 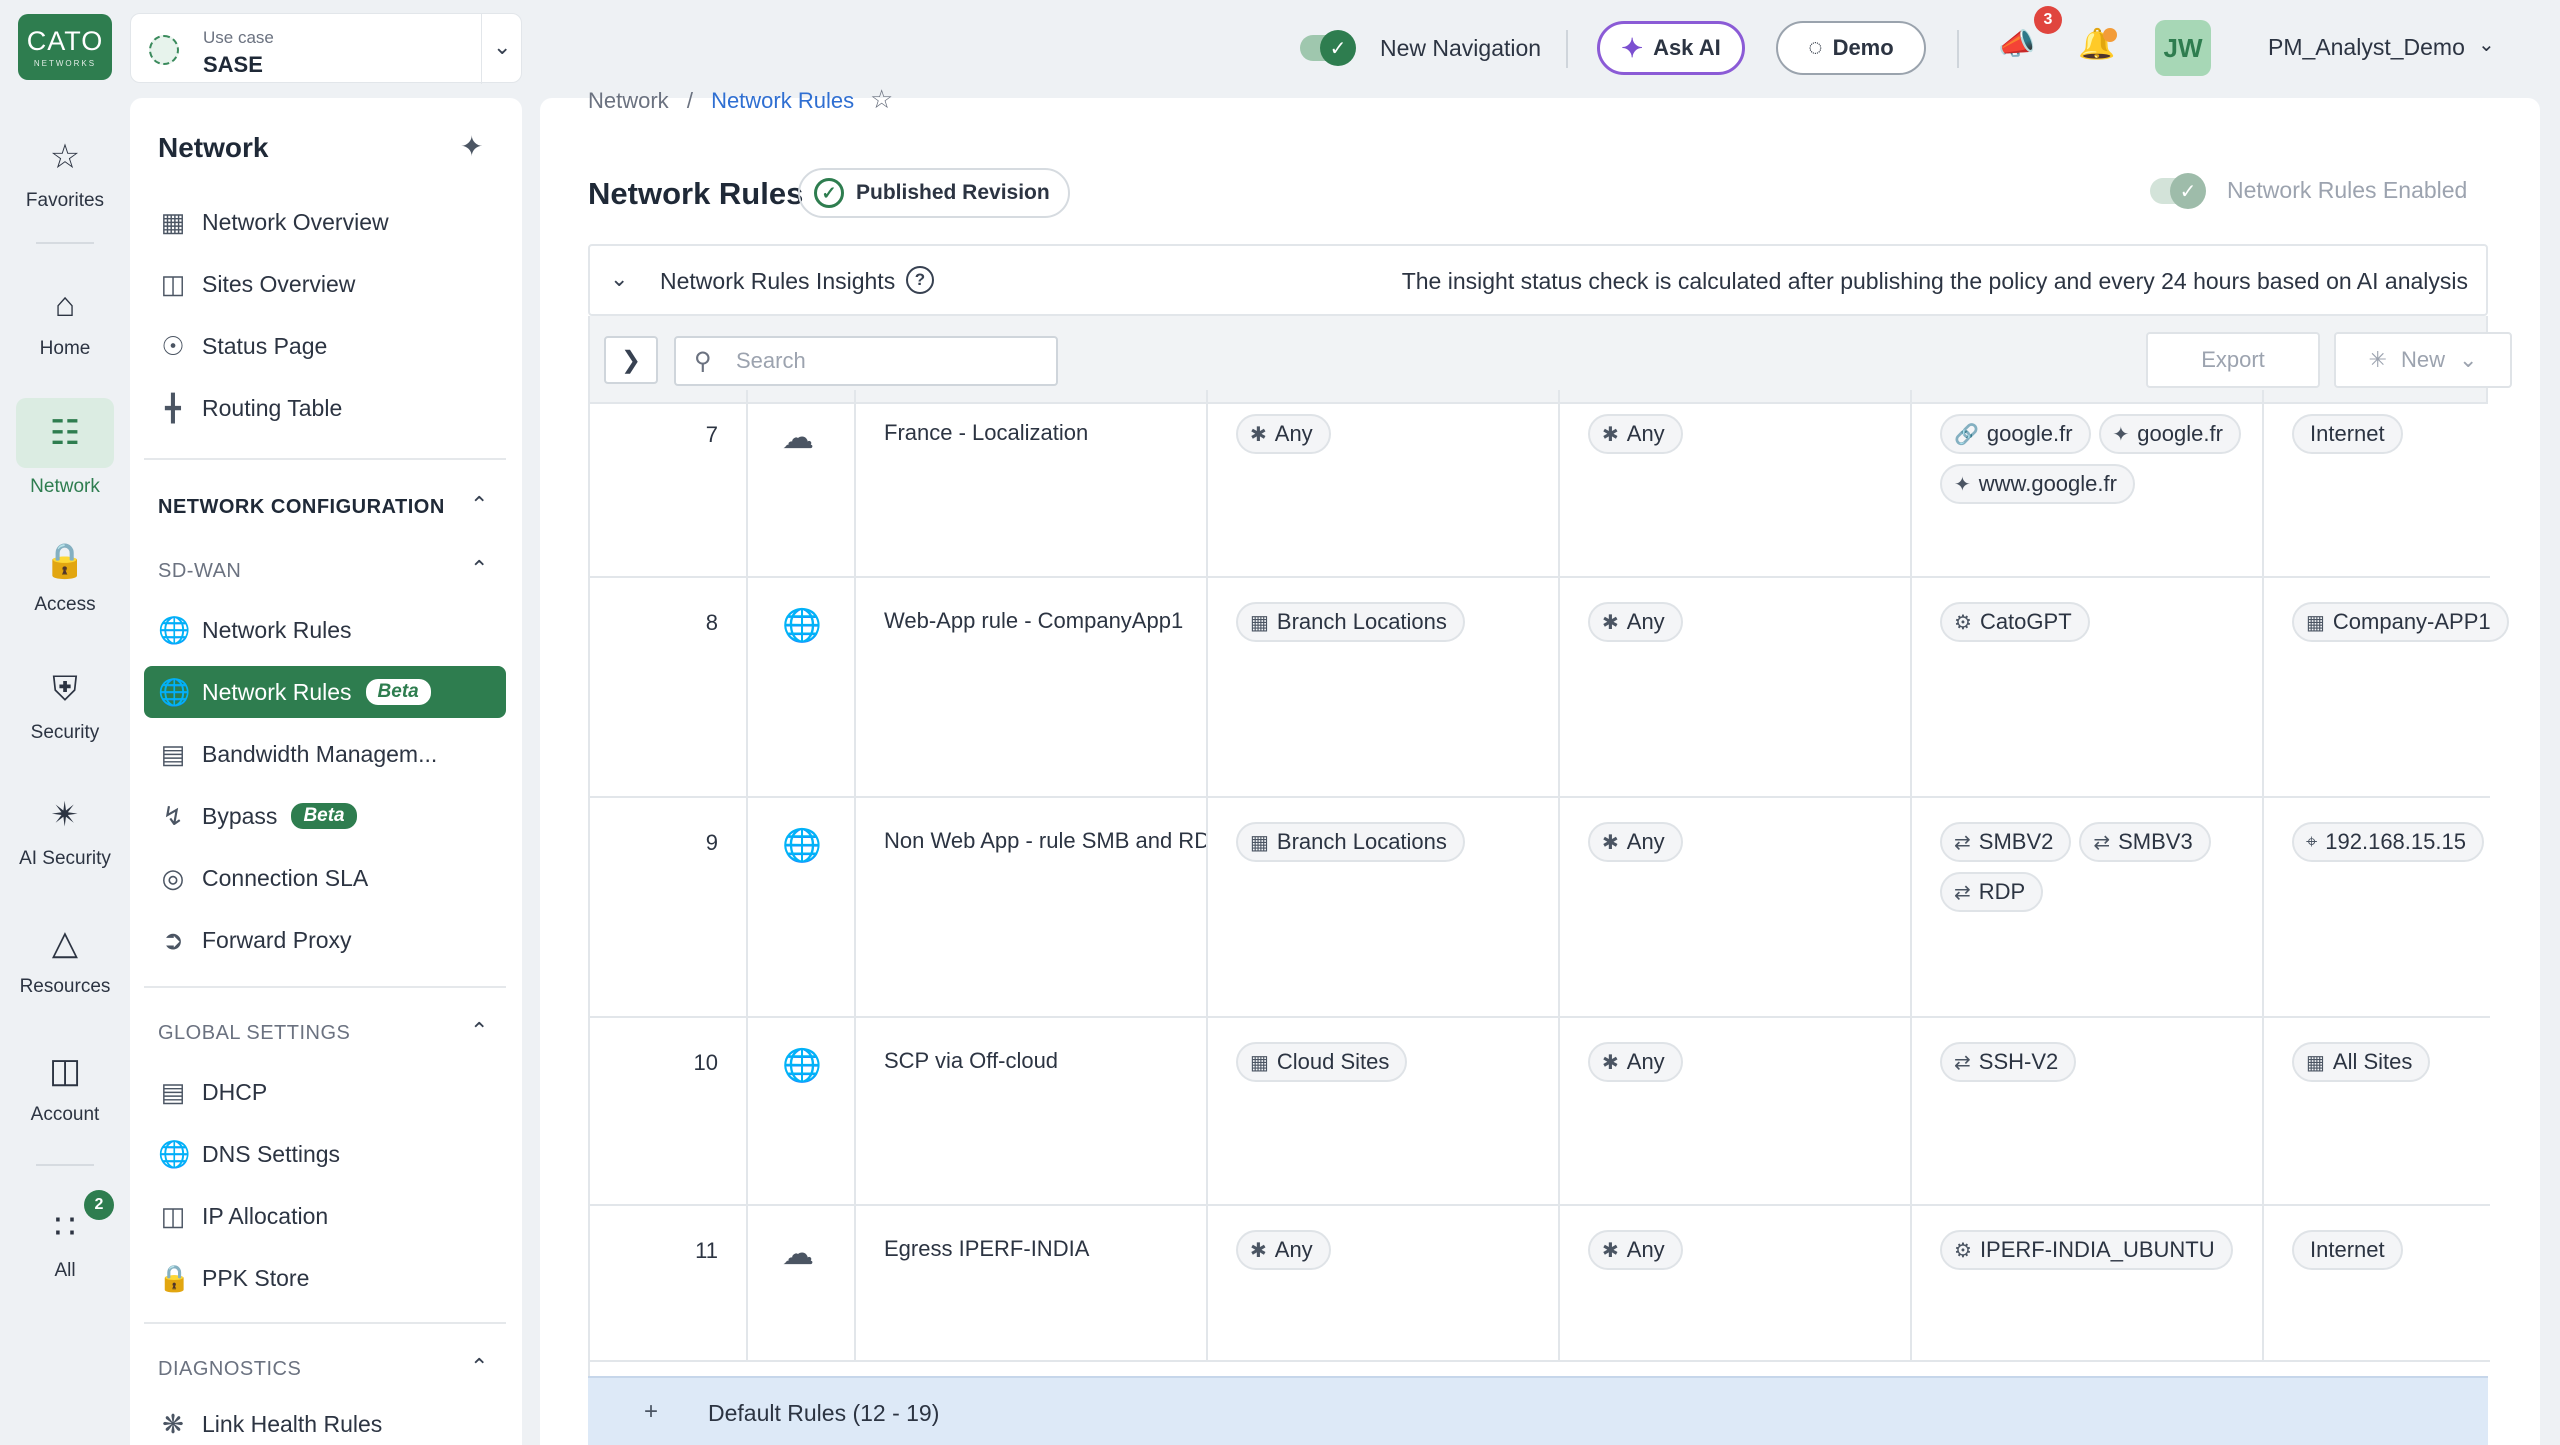 I want to click on use-case-selector: Use case SASE ⌄, so click(x=326, y=48).